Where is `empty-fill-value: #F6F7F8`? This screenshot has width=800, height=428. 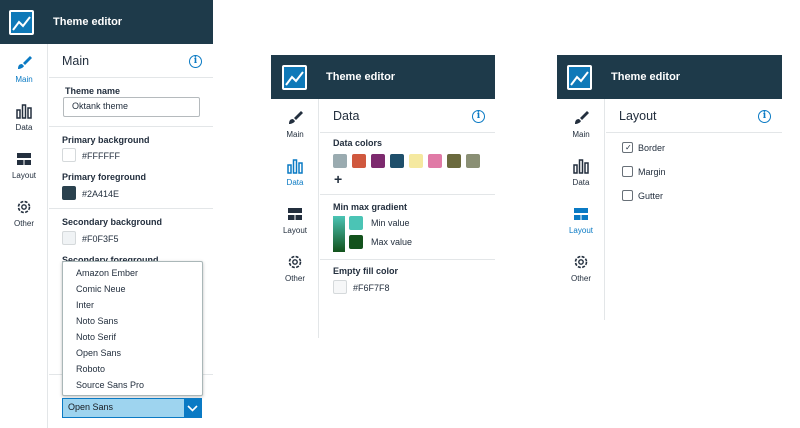 empty-fill-value: #F6F7F8 is located at coordinates (371, 288).